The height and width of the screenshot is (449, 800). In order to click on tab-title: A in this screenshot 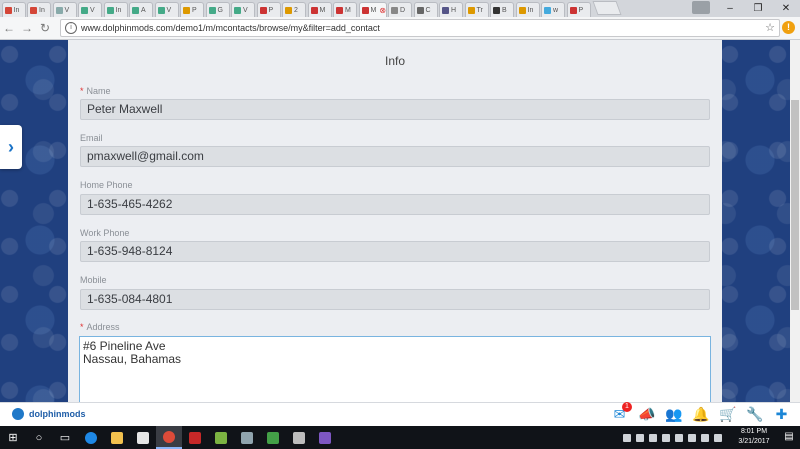, I will do `click(143, 10)`.